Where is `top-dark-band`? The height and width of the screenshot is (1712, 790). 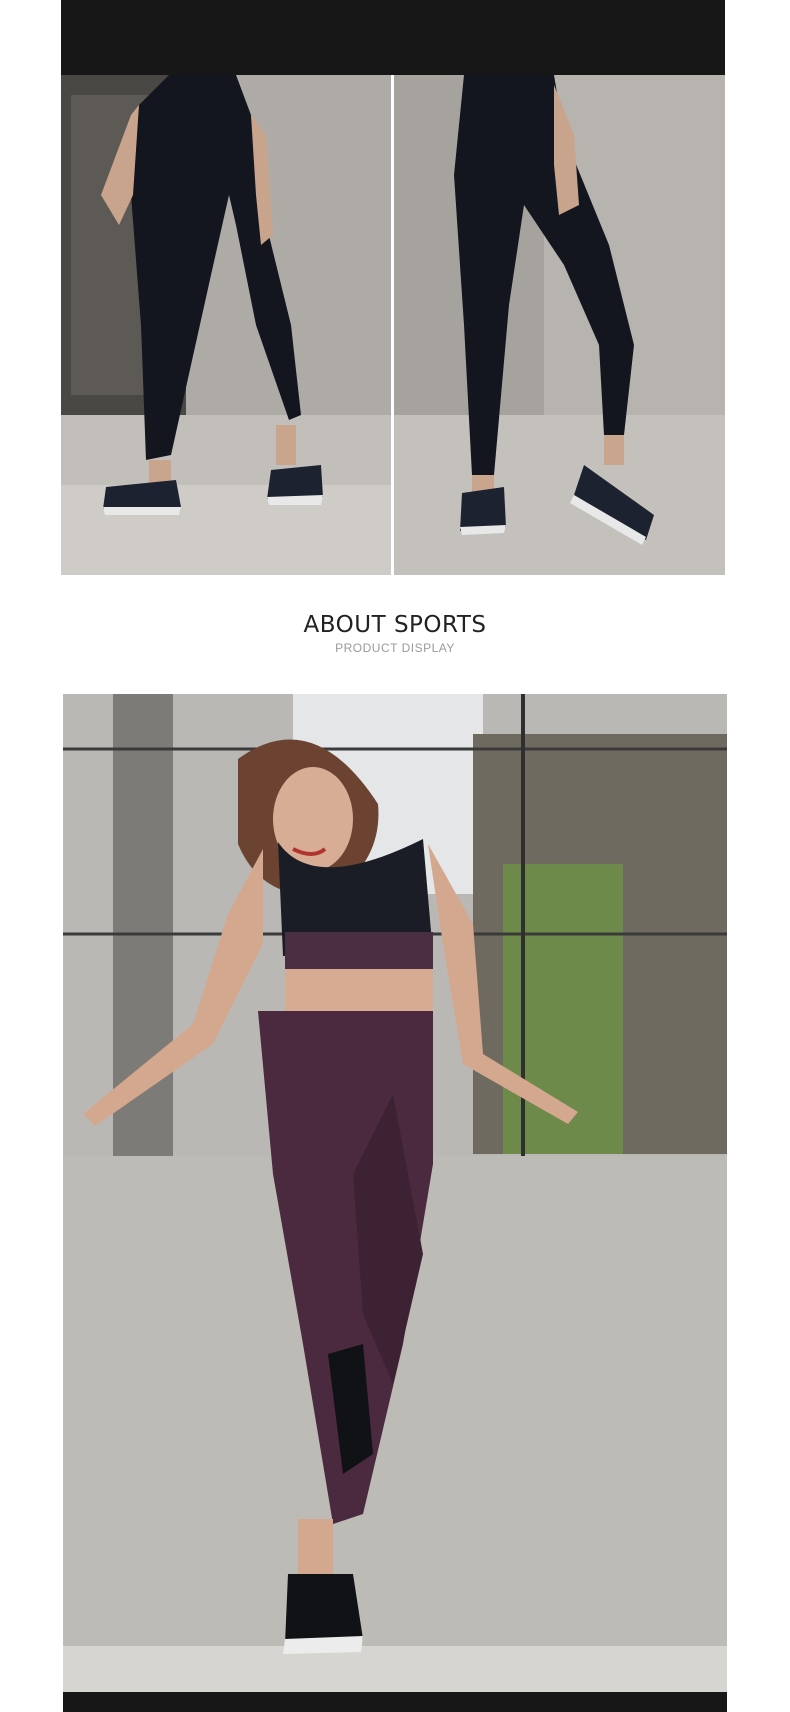
top-dark-band is located at coordinates (393, 37).